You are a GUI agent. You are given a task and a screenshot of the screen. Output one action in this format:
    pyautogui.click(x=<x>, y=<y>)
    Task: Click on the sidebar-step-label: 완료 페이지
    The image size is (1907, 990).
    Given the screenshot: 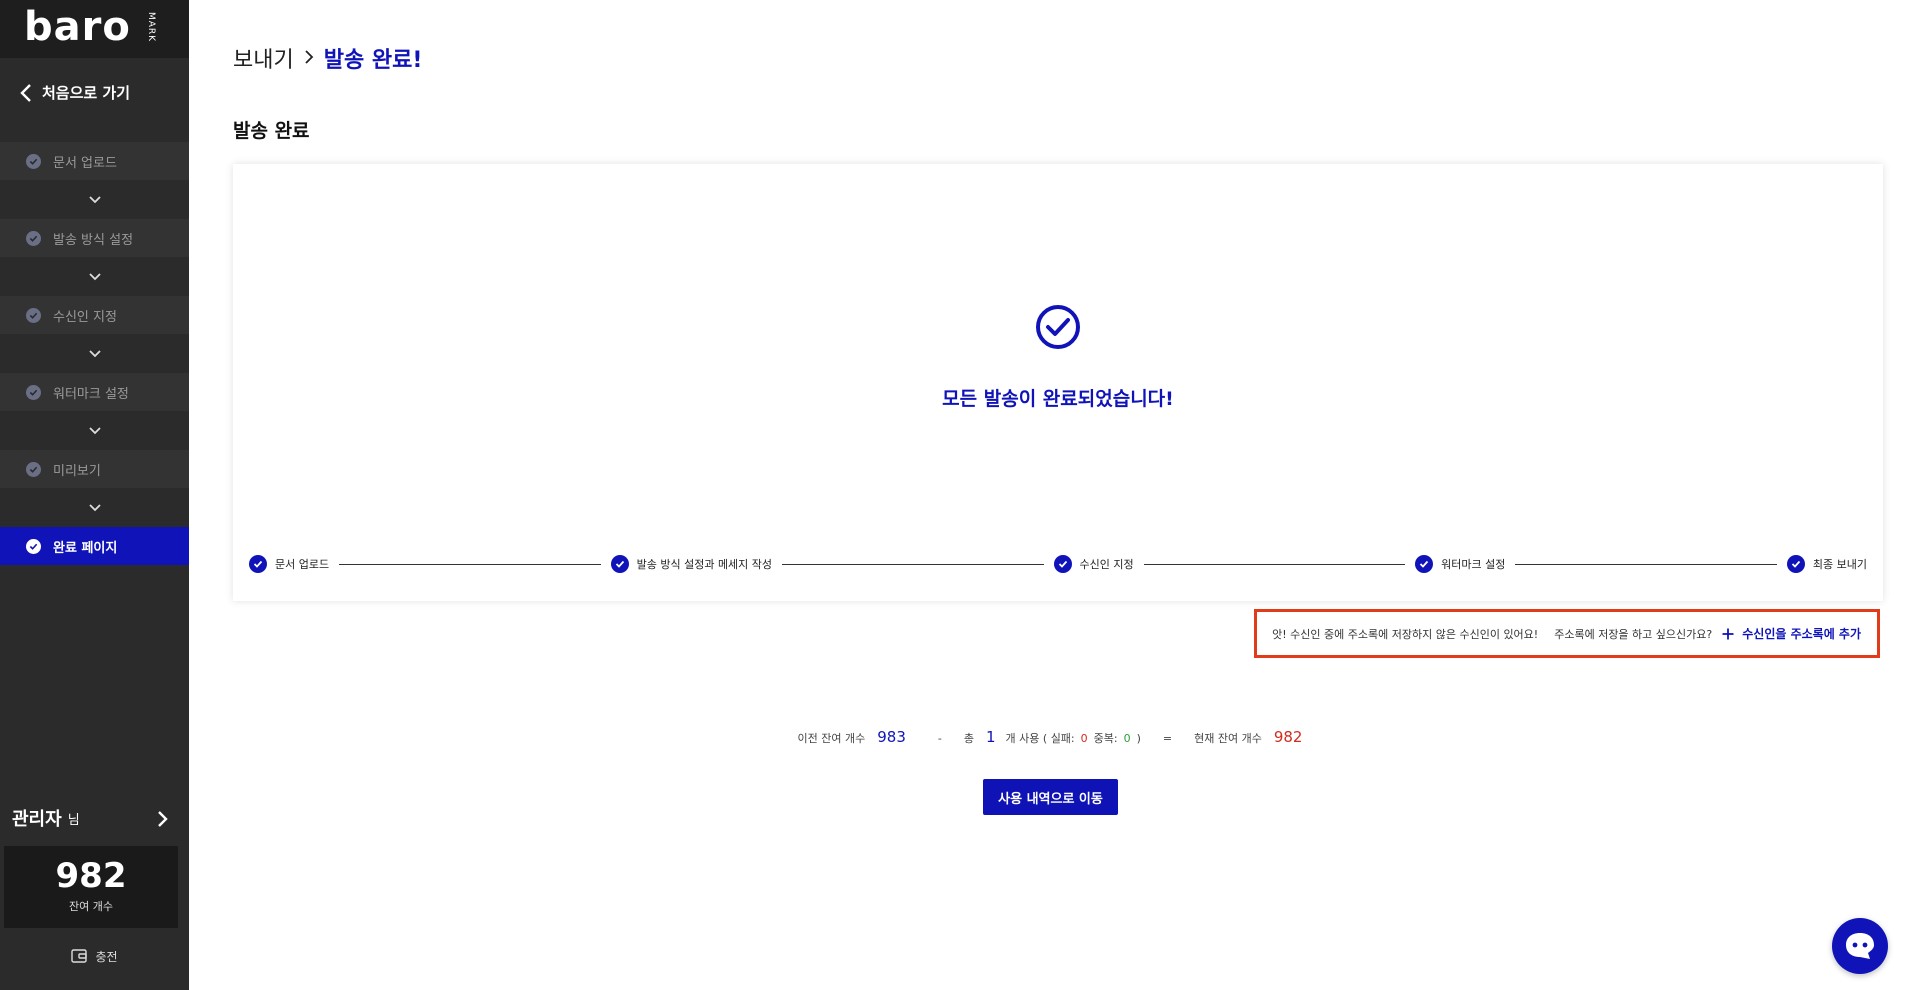 What is the action you would take?
    pyautogui.click(x=85, y=548)
    